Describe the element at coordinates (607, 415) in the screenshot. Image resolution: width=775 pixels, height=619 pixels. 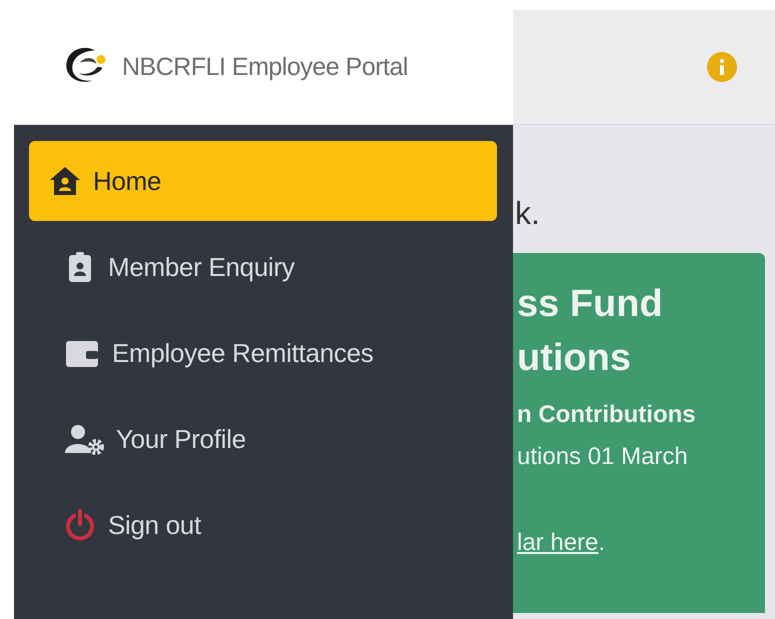
I see `card-subtitle: n Contributions` at that location.